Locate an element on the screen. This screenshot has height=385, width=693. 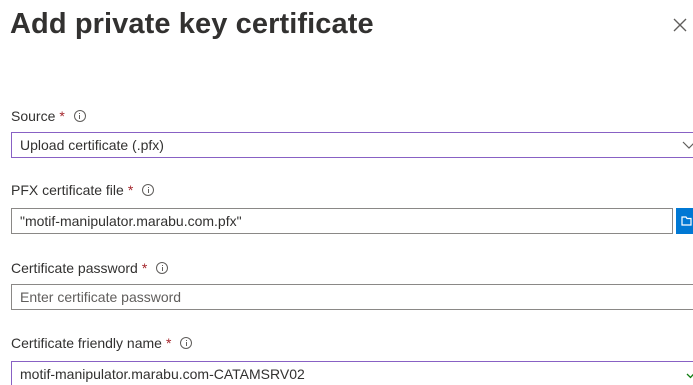
password-label: Certificate password * is located at coordinates (90, 268).